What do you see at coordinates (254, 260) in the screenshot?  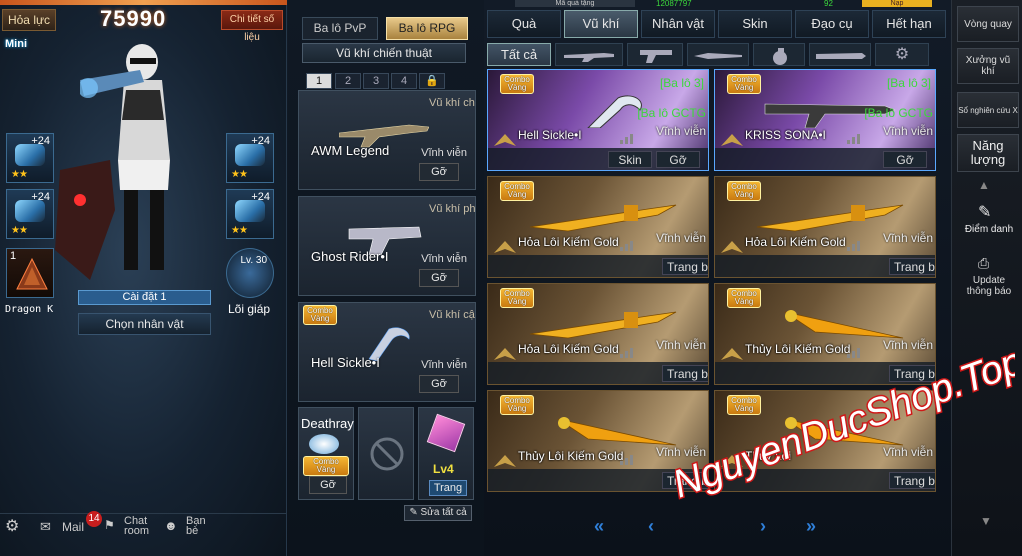 I see `slot-level: Lv. 30` at bounding box center [254, 260].